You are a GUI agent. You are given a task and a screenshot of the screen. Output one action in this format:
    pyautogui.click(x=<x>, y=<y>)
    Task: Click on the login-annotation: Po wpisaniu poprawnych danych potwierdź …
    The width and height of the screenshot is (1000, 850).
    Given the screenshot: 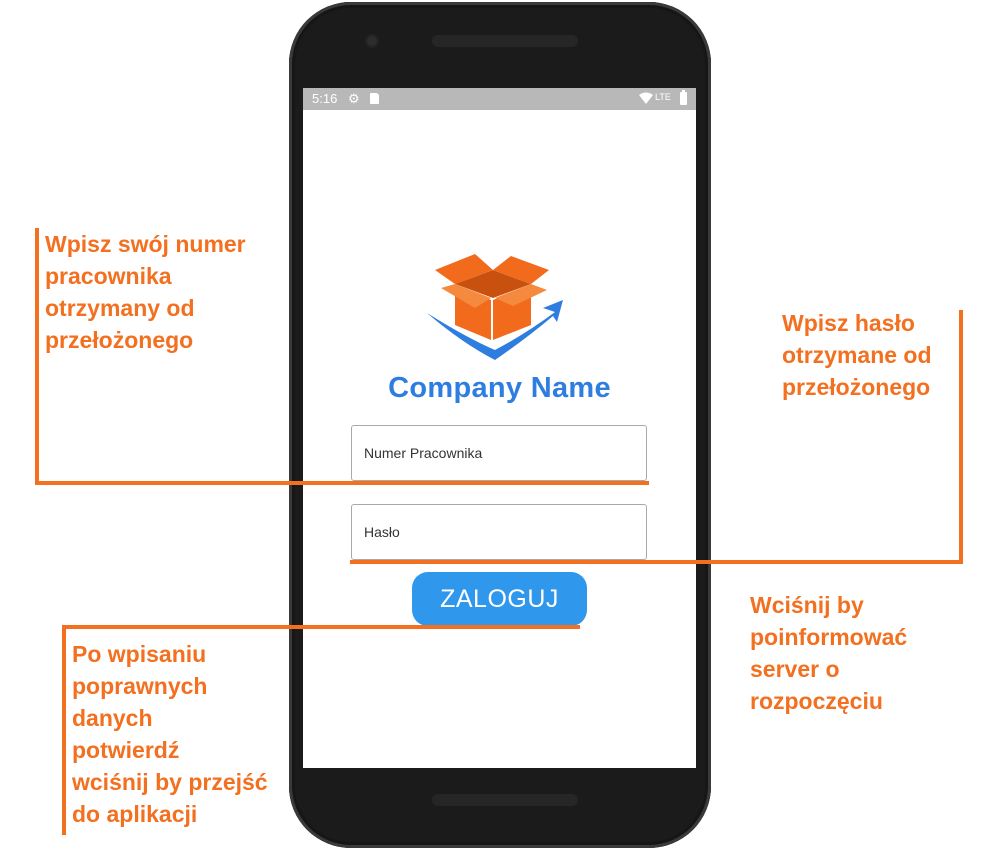 What is the action you would take?
    pyautogui.click(x=184, y=734)
    